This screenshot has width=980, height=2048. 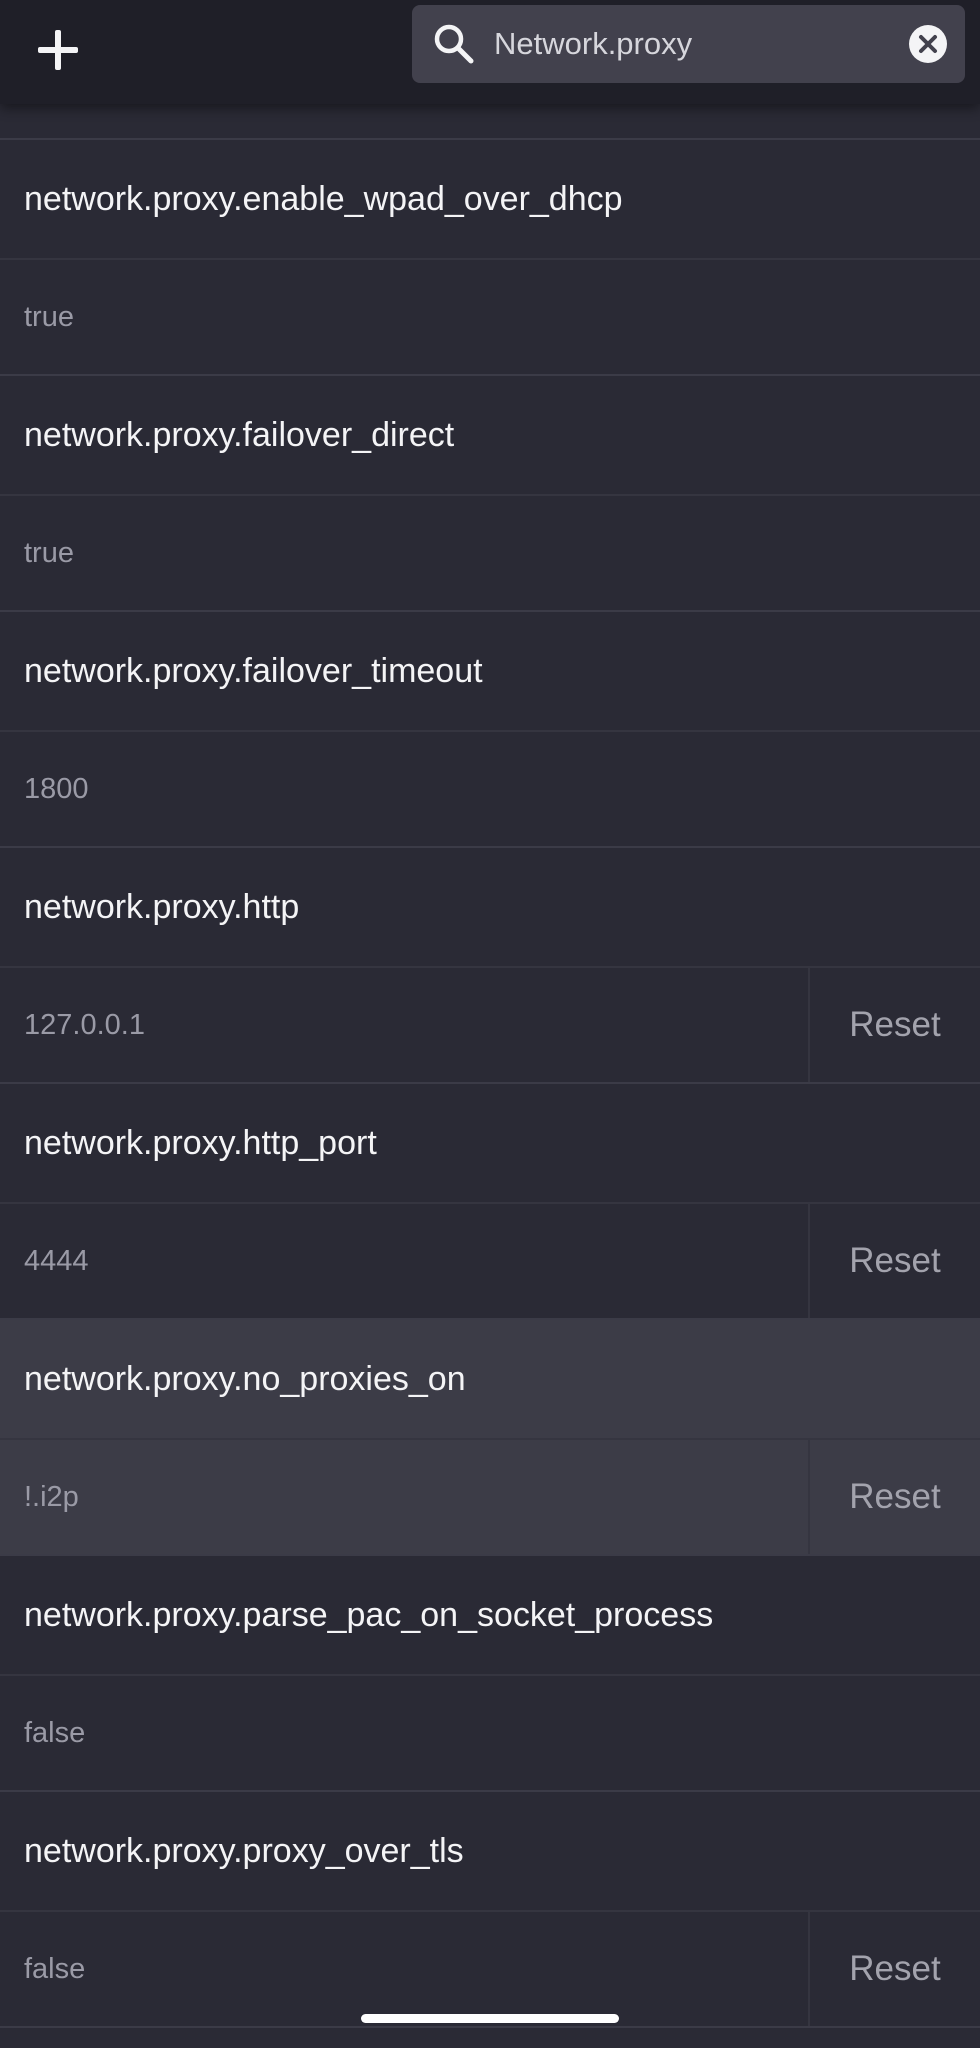 I want to click on search-input, so click(x=694, y=44).